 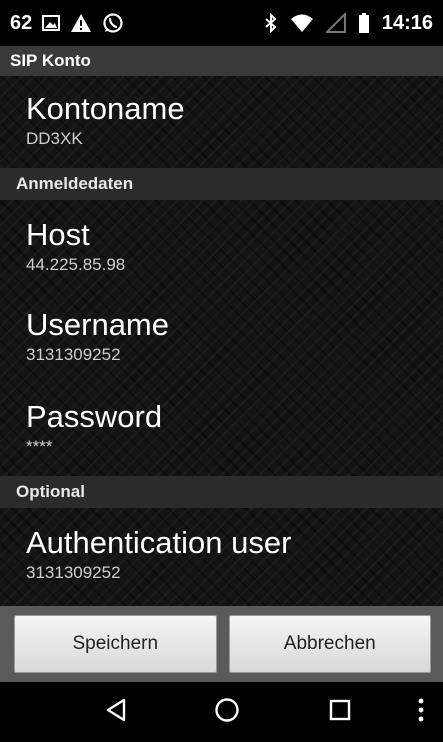 I want to click on clock: 14:16, so click(x=407, y=22).